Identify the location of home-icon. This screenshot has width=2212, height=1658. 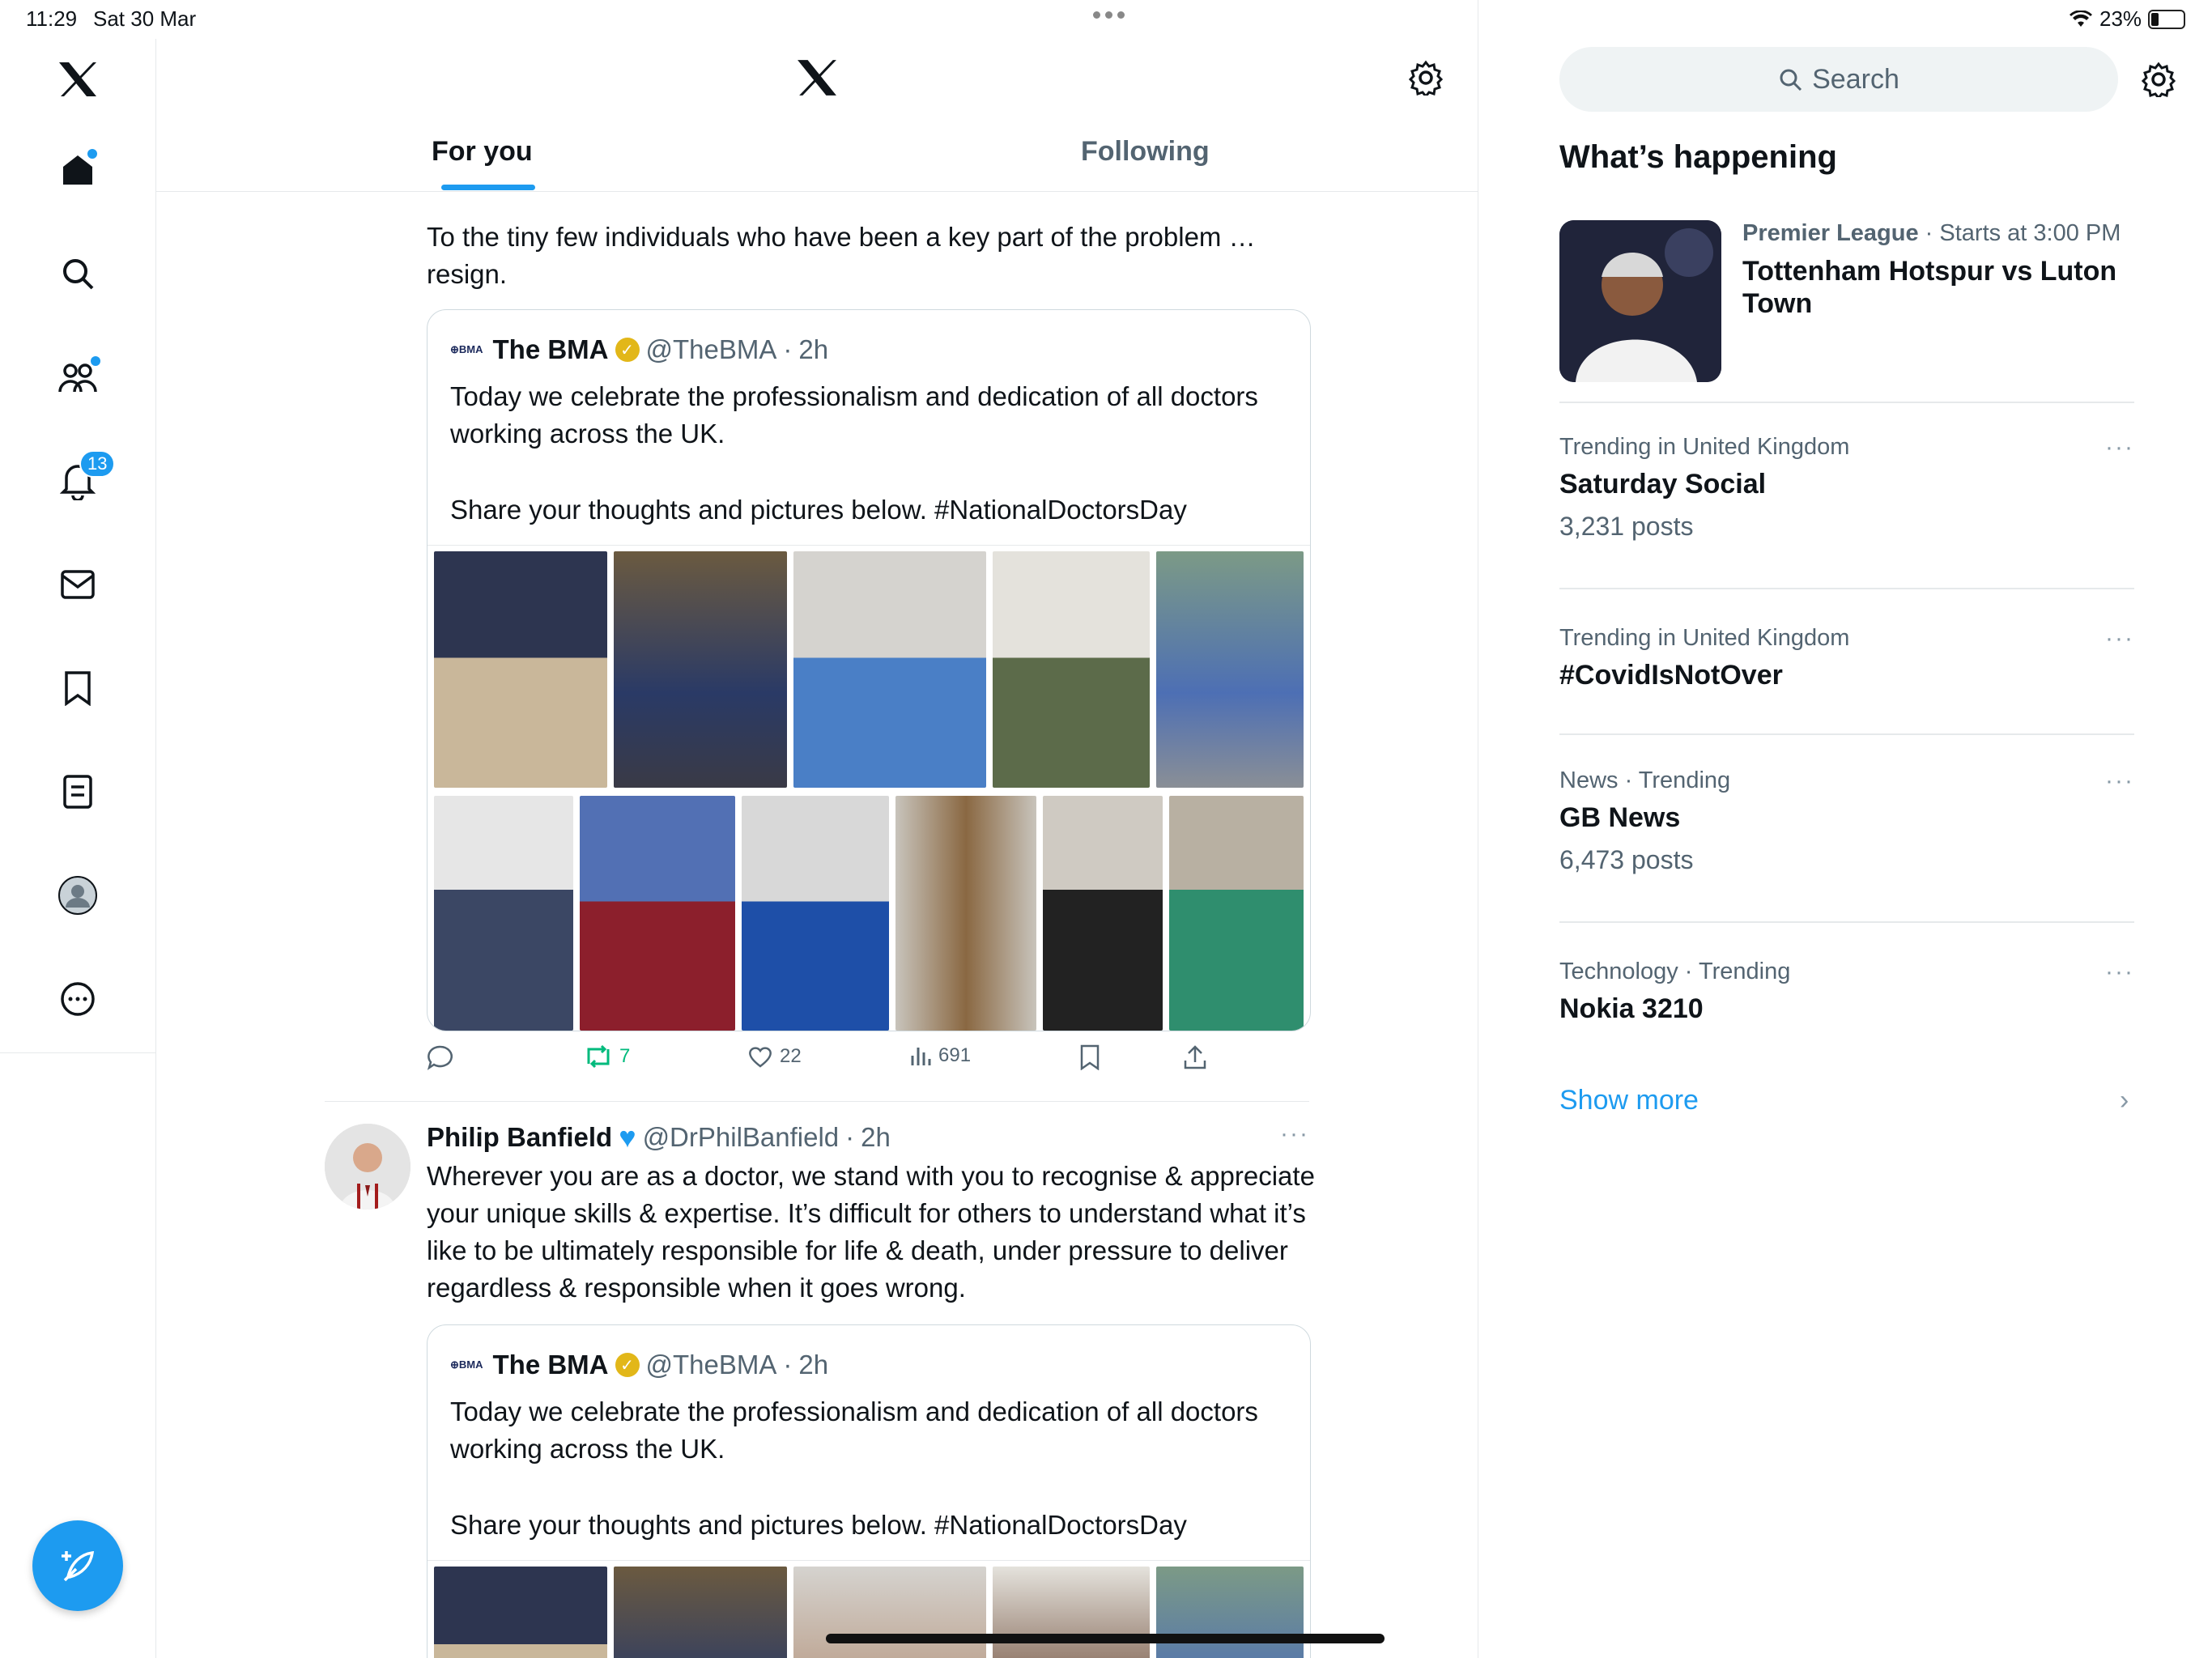
(77, 170).